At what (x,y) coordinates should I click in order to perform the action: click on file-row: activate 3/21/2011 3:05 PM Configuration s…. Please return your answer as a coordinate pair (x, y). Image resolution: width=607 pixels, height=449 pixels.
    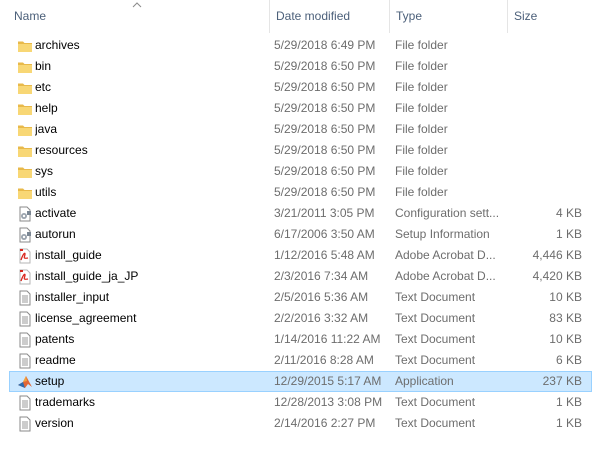
    Looking at the image, I should click on (300, 213).